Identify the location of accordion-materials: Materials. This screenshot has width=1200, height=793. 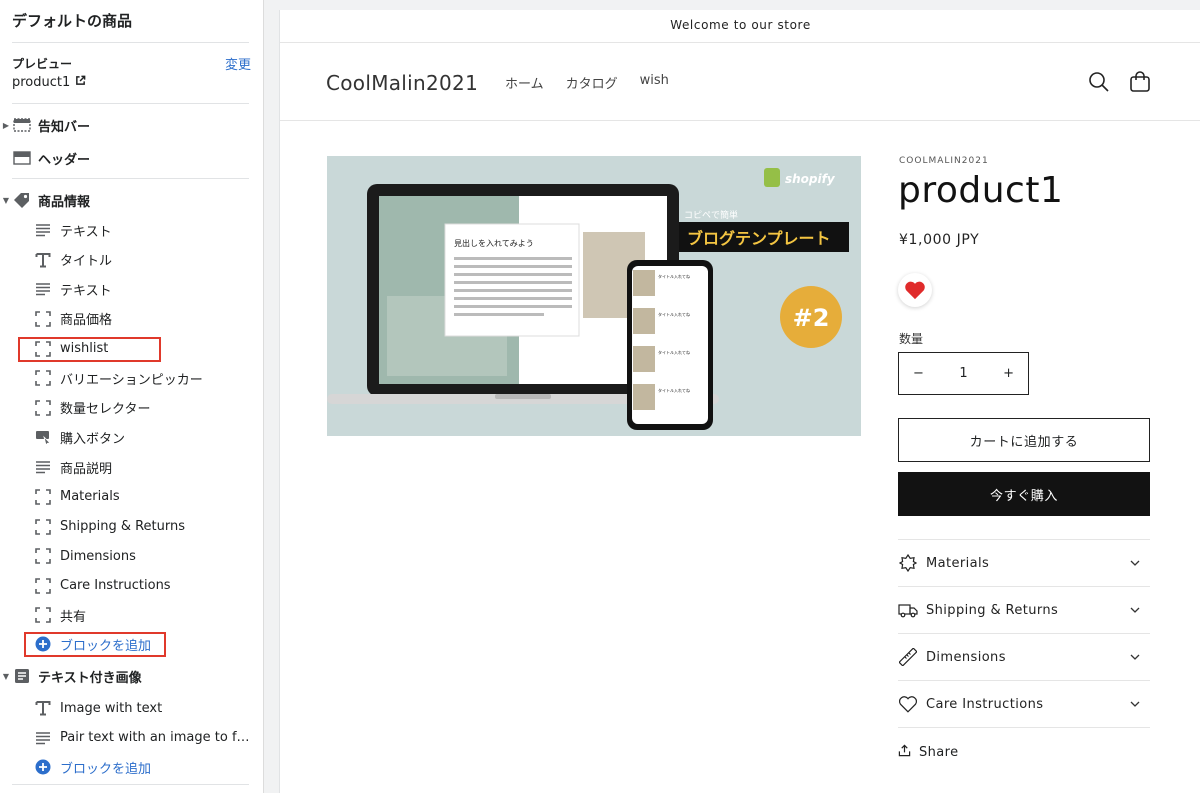
(1024, 562).